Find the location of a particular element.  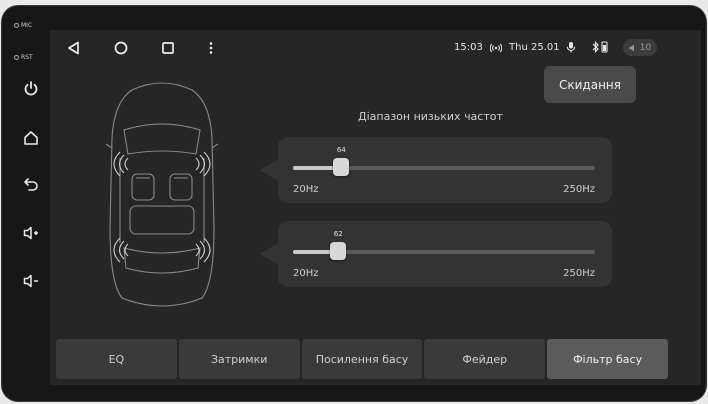

power-button is located at coordinates (31, 89).